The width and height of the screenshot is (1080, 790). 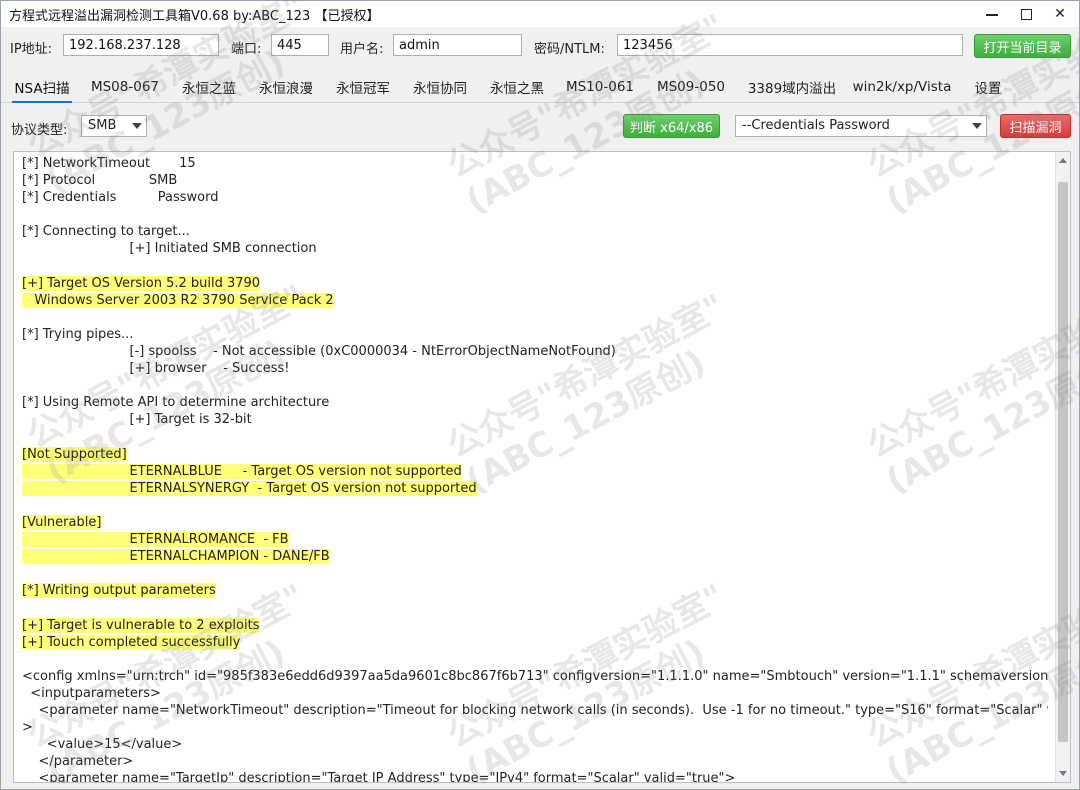 What do you see at coordinates (137, 420) in the screenshot?
I see `output-line-text: [+] Target is 32-bit` at bounding box center [137, 420].